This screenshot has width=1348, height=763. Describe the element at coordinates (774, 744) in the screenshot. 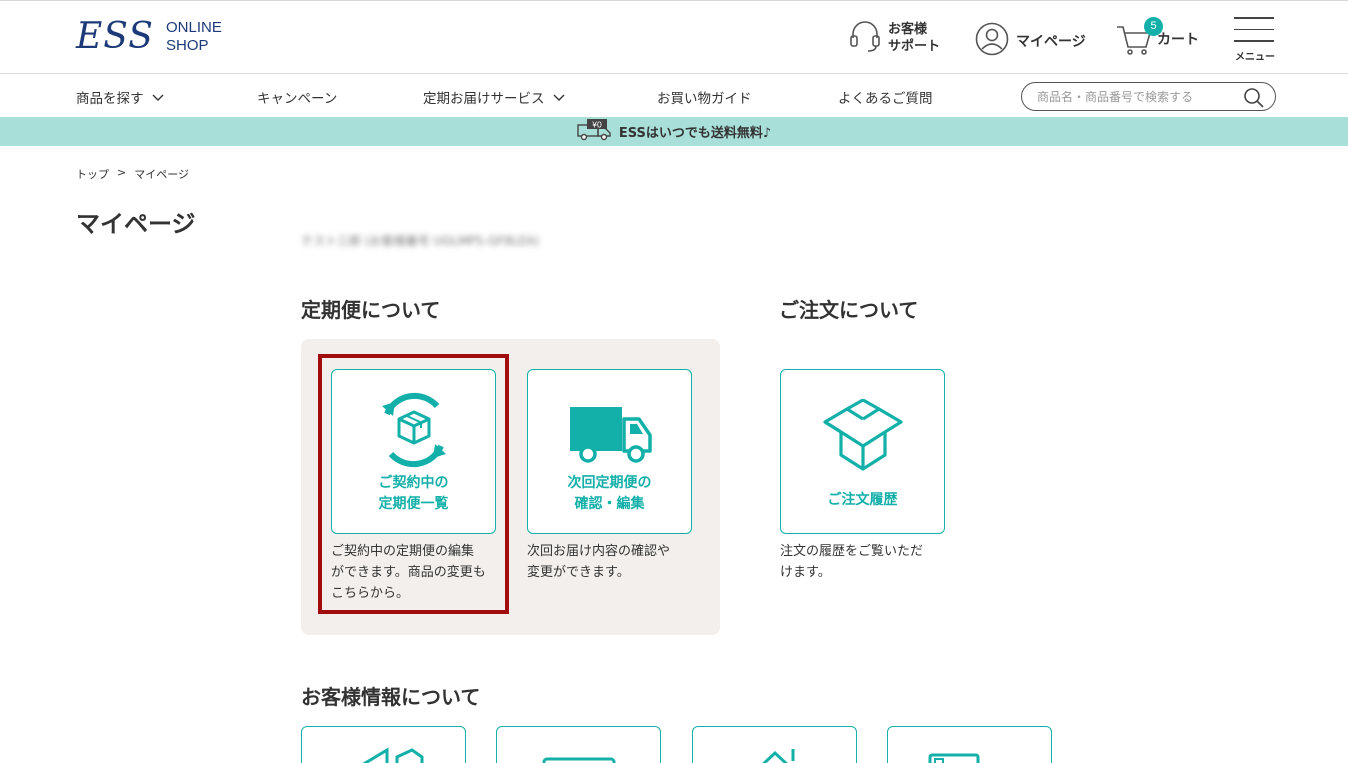

I see `customer-card-home` at that location.